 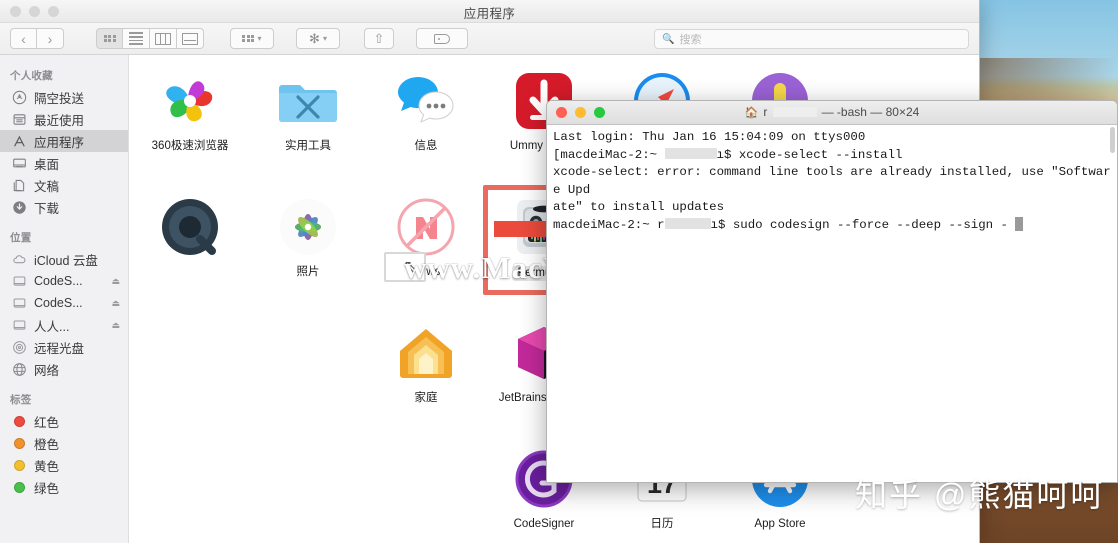 I want to click on app-item-messages: 信息, so click(x=426, y=126).